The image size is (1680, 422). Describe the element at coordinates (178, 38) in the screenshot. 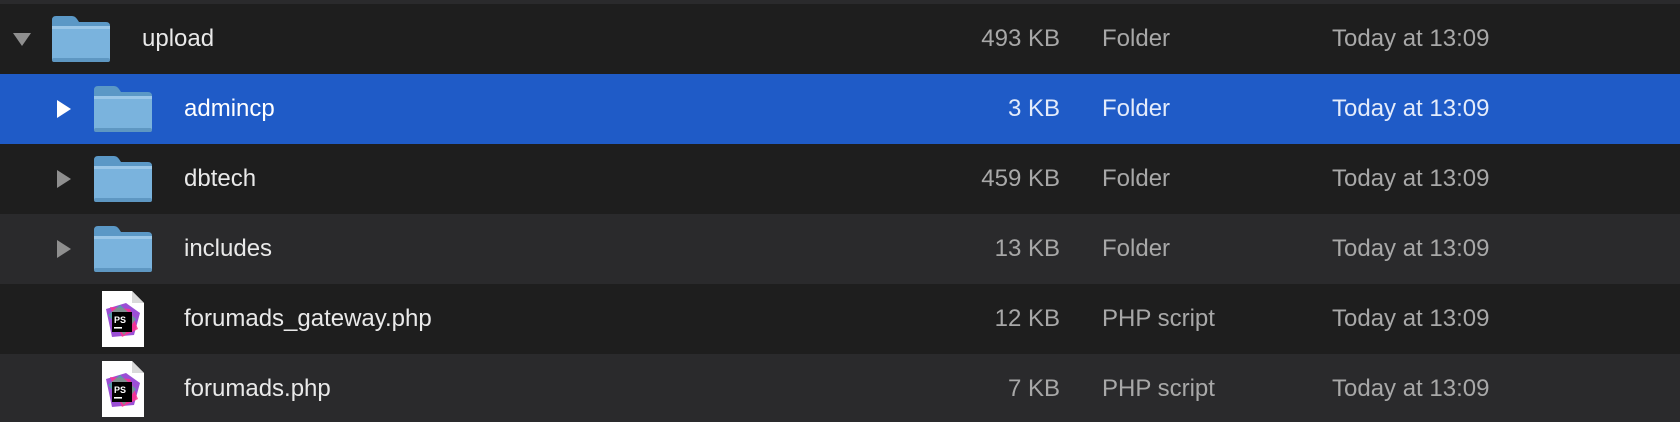

I see `row-name: upload` at that location.